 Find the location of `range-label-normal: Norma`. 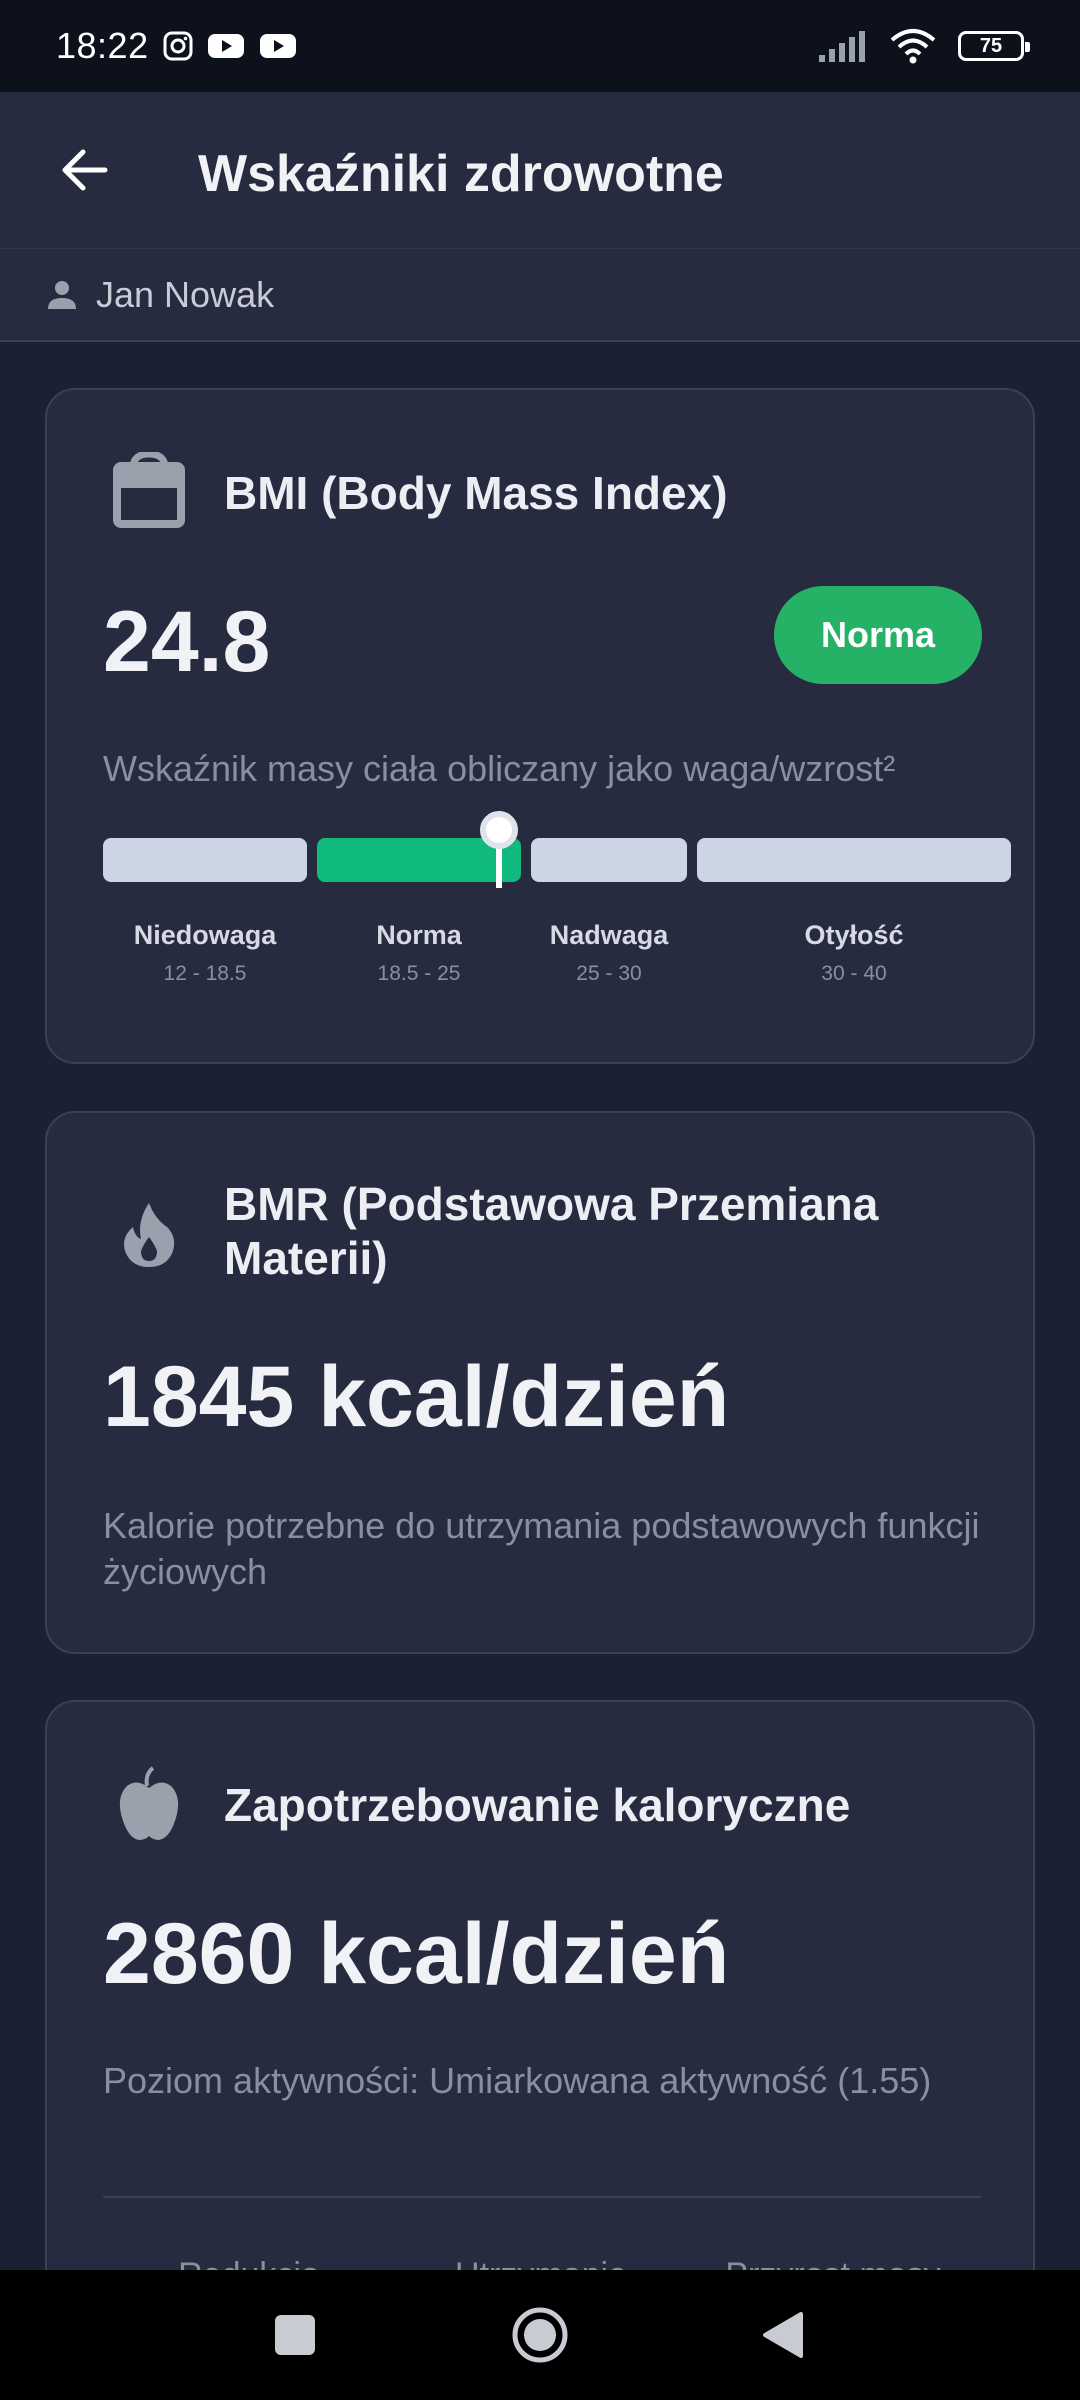

range-label-normal: Norma is located at coordinates (419, 935).